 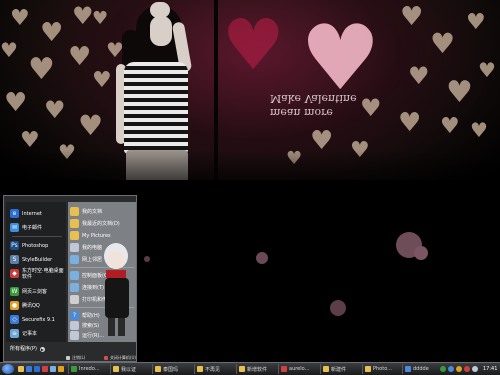 I want to click on shutdown-button: 关闭计算机(U), so click(x=119, y=357).